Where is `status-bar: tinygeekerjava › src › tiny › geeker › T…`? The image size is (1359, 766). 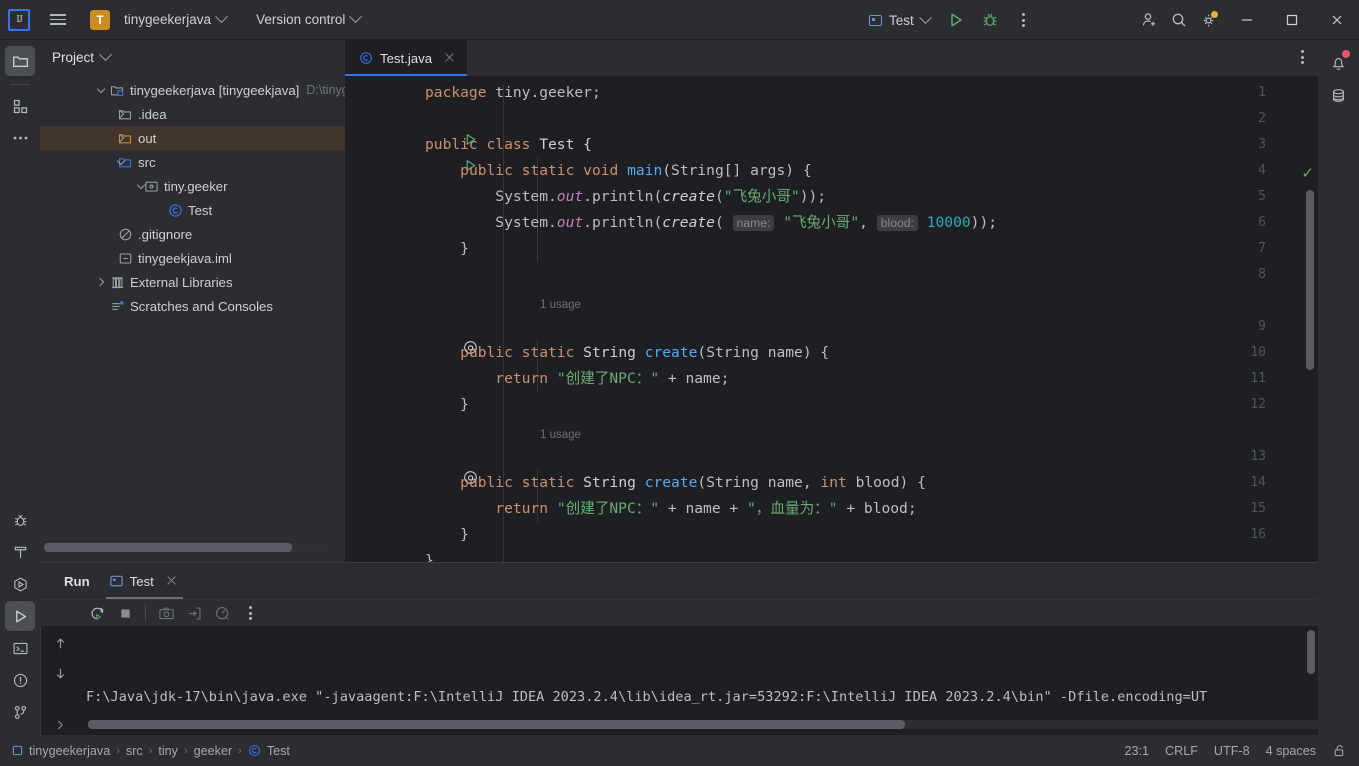
status-bar: tinygeekerjava › src › tiny › geeker › T… is located at coordinates (679, 750).